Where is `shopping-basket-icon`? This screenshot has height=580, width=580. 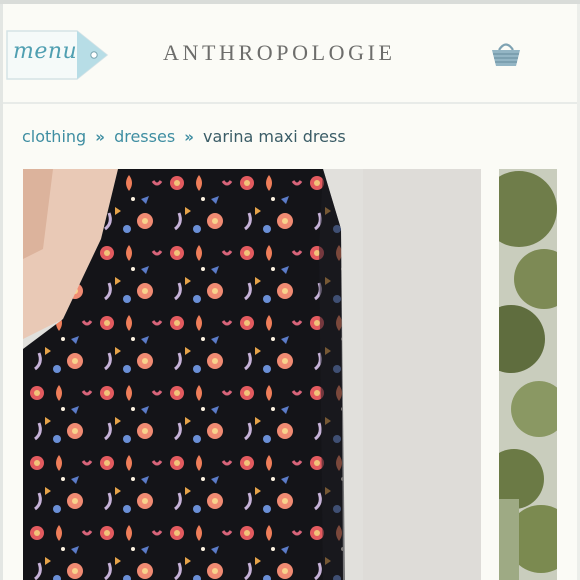
shopping-basket-icon is located at coordinates (506, 54).